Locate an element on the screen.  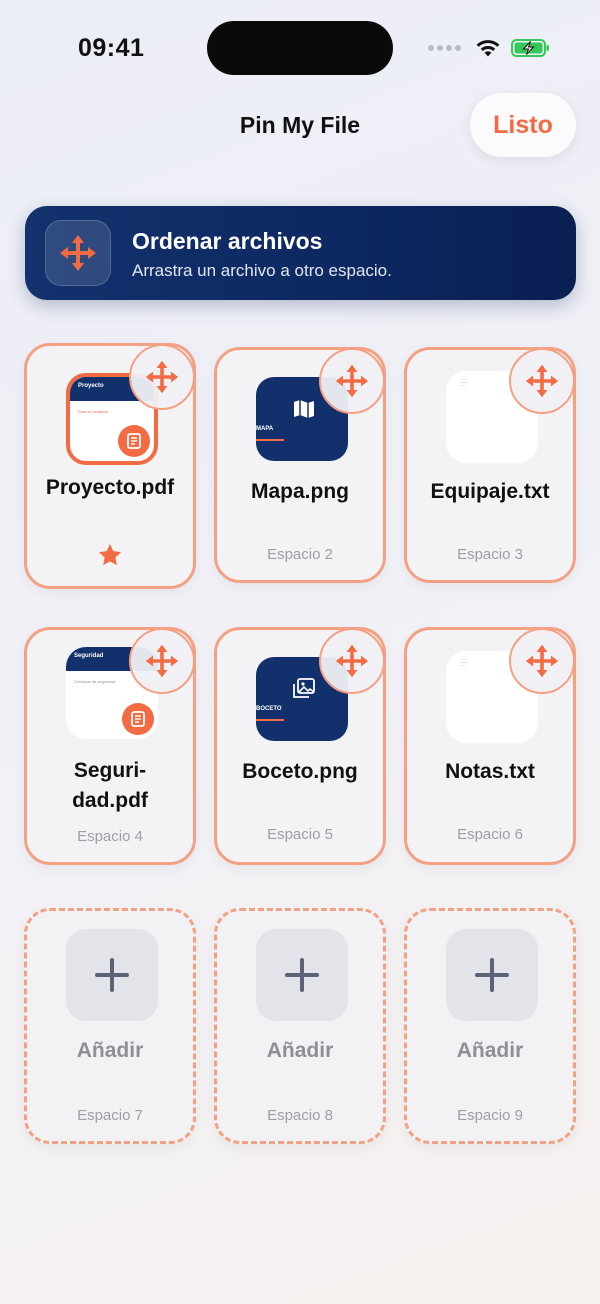
slot-label: Espacio 2 is located at coordinates (300, 554).